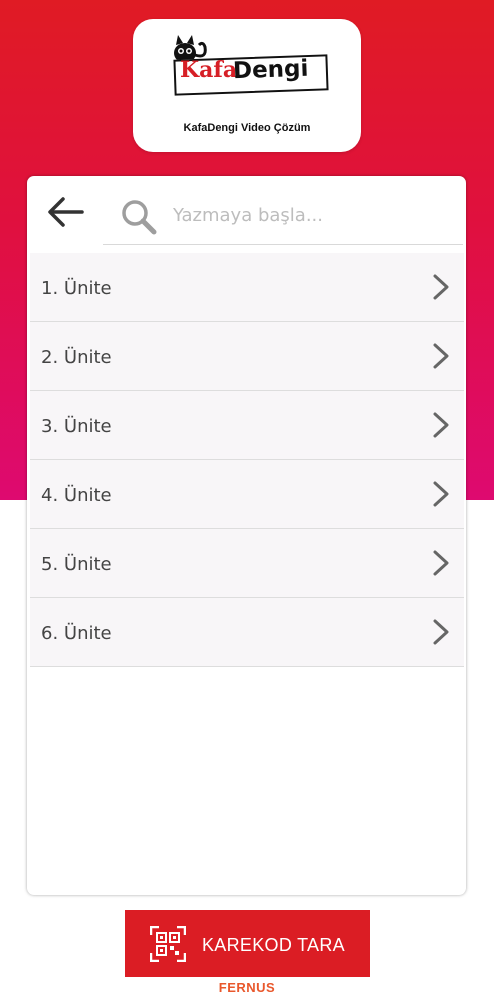  What do you see at coordinates (273, 945) in the screenshot?
I see `scan-qr-label: KAREKOD TARA` at bounding box center [273, 945].